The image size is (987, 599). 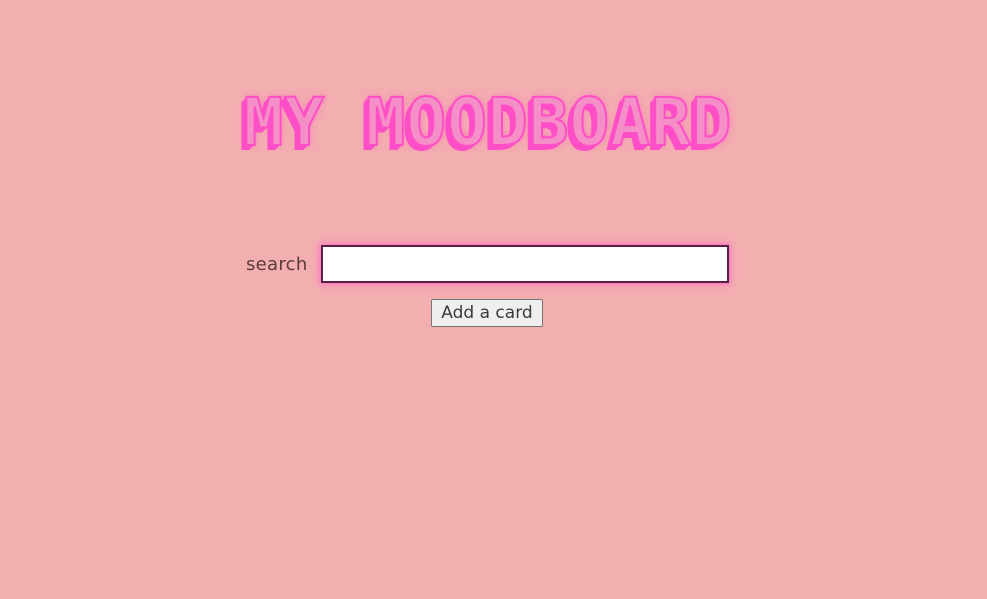 What do you see at coordinates (277, 264) in the screenshot?
I see `search-label: search` at bounding box center [277, 264].